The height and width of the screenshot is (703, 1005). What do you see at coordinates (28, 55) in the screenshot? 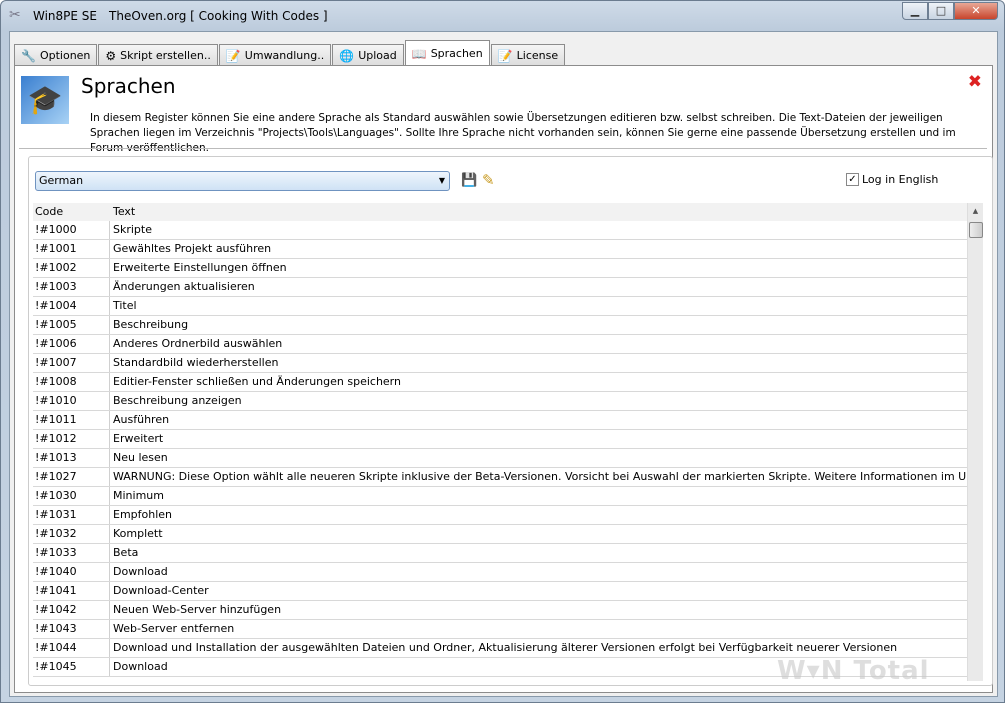
I see `wrench-icon: 🔧` at bounding box center [28, 55].